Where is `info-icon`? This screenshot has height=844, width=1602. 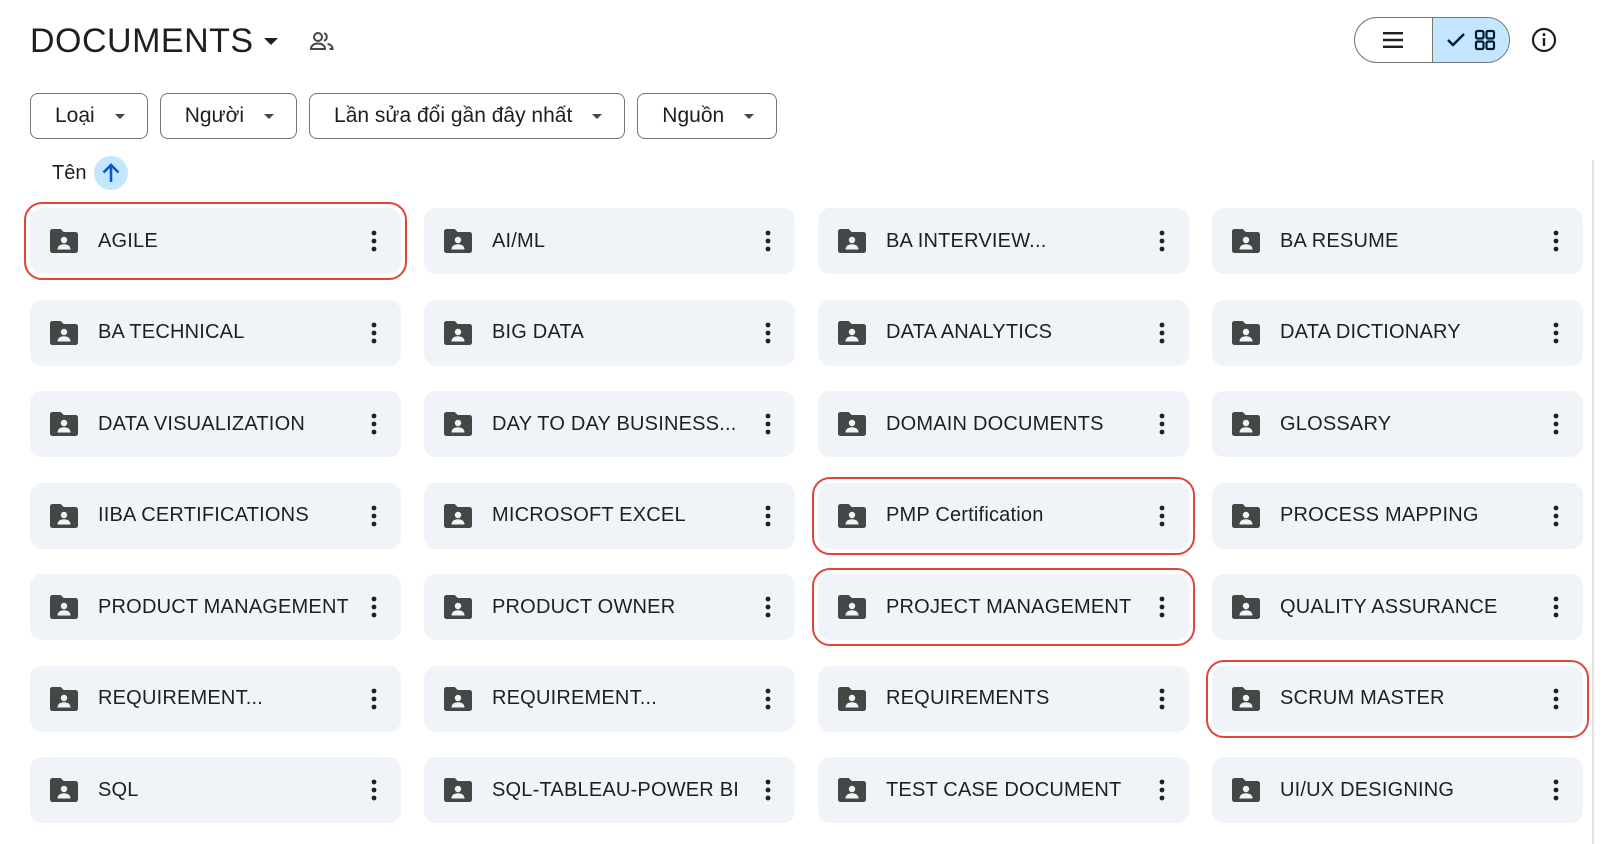
info-icon is located at coordinates (1544, 40).